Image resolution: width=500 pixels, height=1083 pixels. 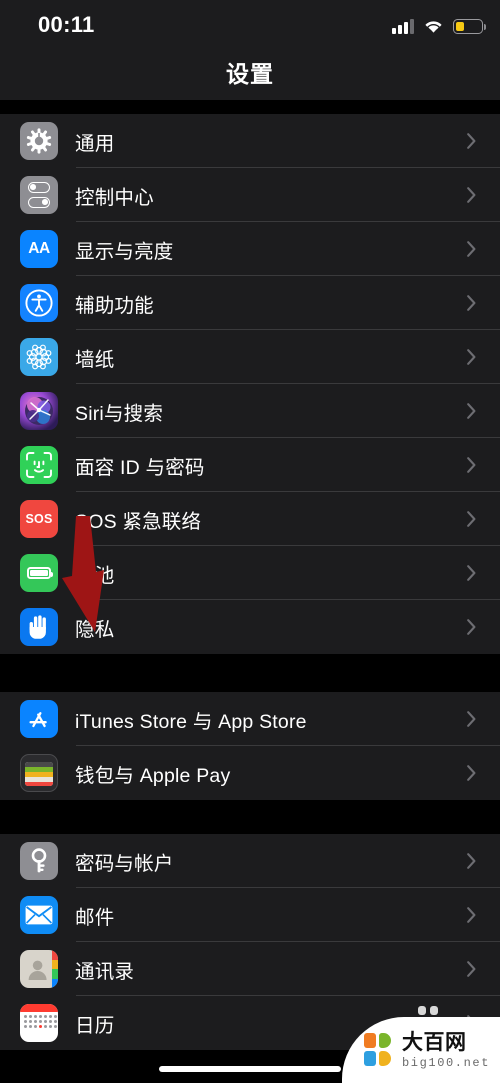 What do you see at coordinates (250, 141) in the screenshot?
I see `settings-row: 通用` at bounding box center [250, 141].